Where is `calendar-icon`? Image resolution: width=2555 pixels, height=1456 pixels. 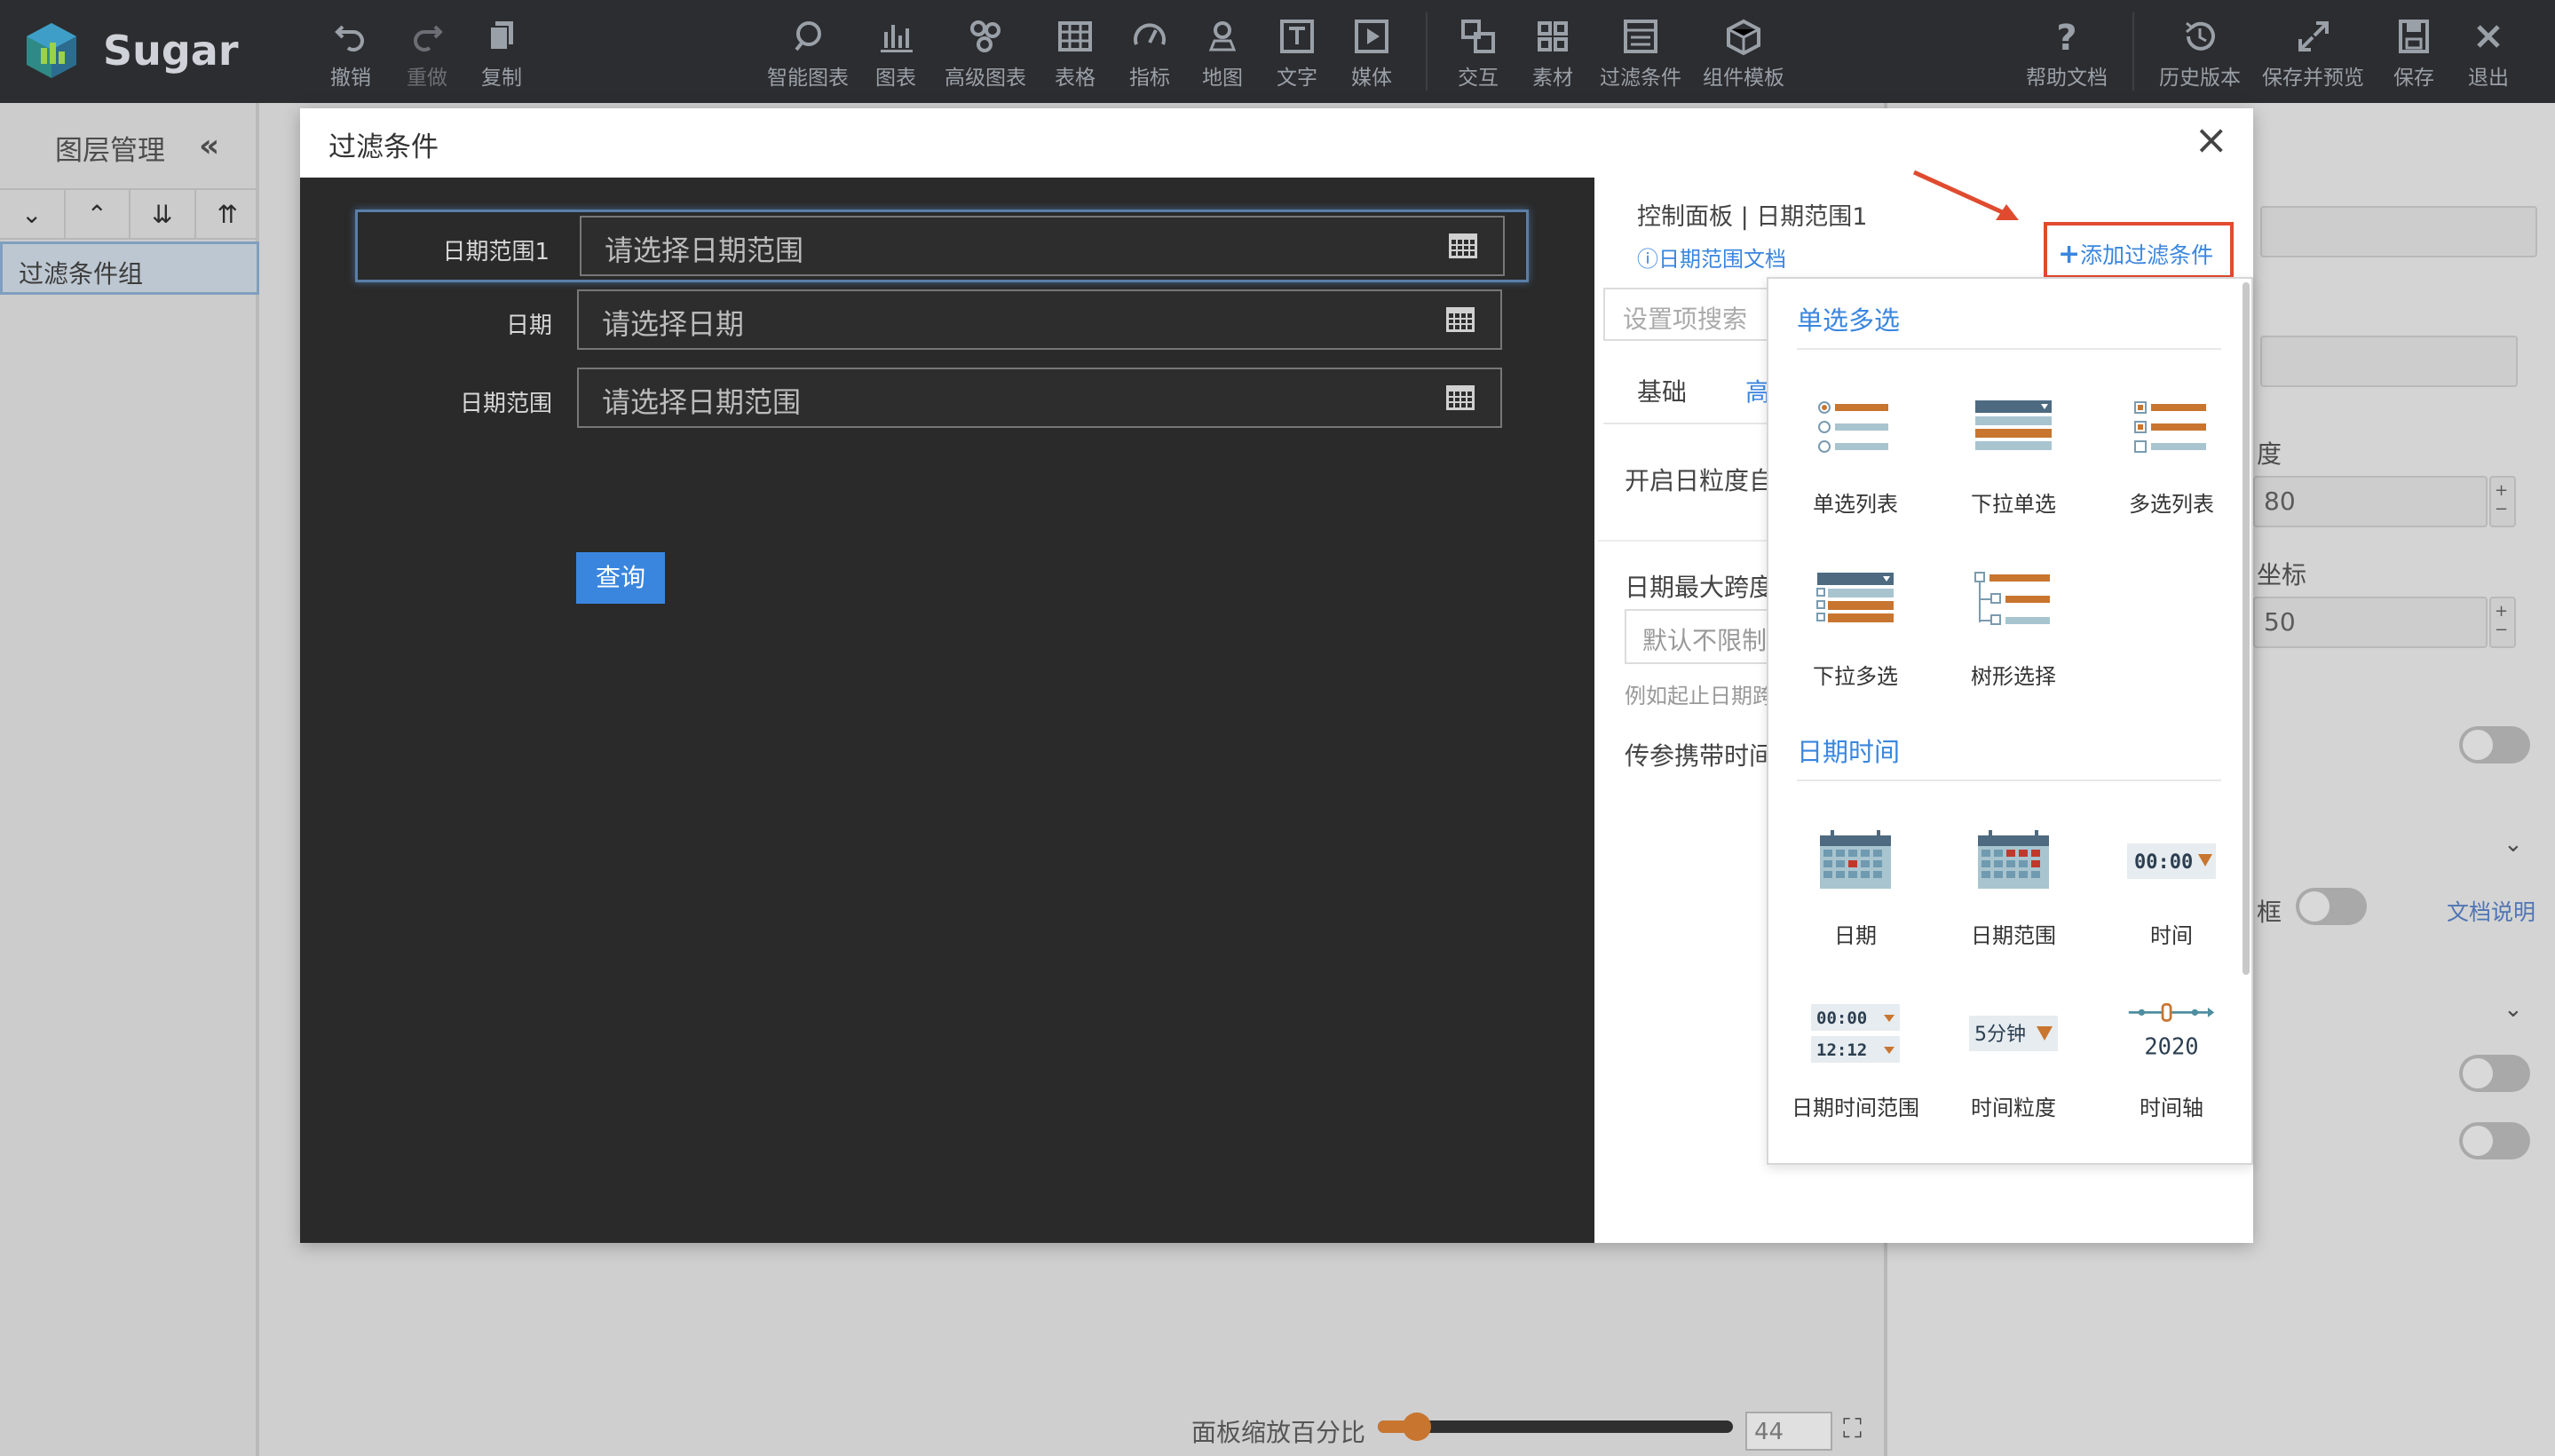 calendar-icon is located at coordinates (1460, 319).